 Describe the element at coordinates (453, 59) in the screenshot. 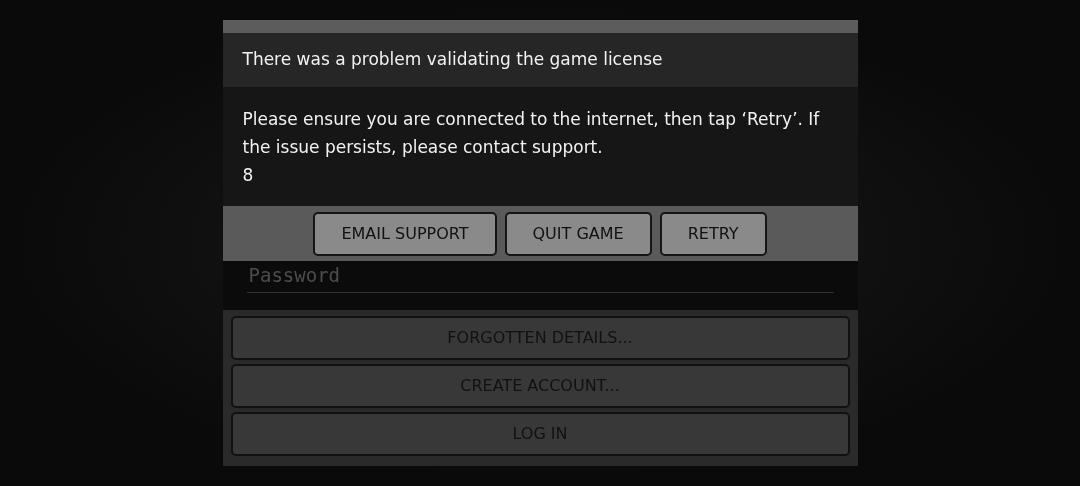

I see `dialog-title: There was a problem validating the game license` at that location.